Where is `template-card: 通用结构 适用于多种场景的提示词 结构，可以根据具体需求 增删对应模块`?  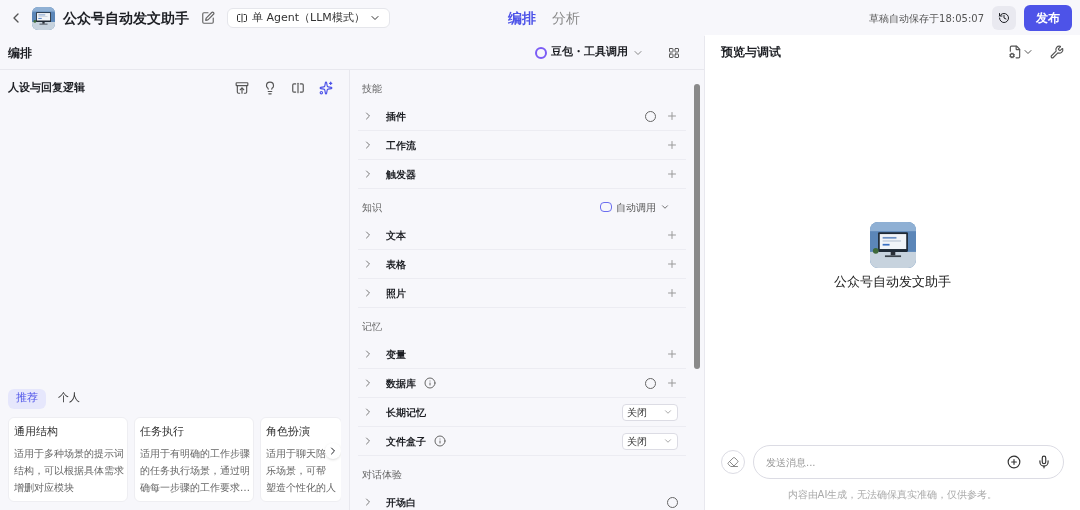
template-card: 通用结构 适用于多种场景的提示词 结构，可以根据具体需求 增删对应模块 is located at coordinates (68, 459).